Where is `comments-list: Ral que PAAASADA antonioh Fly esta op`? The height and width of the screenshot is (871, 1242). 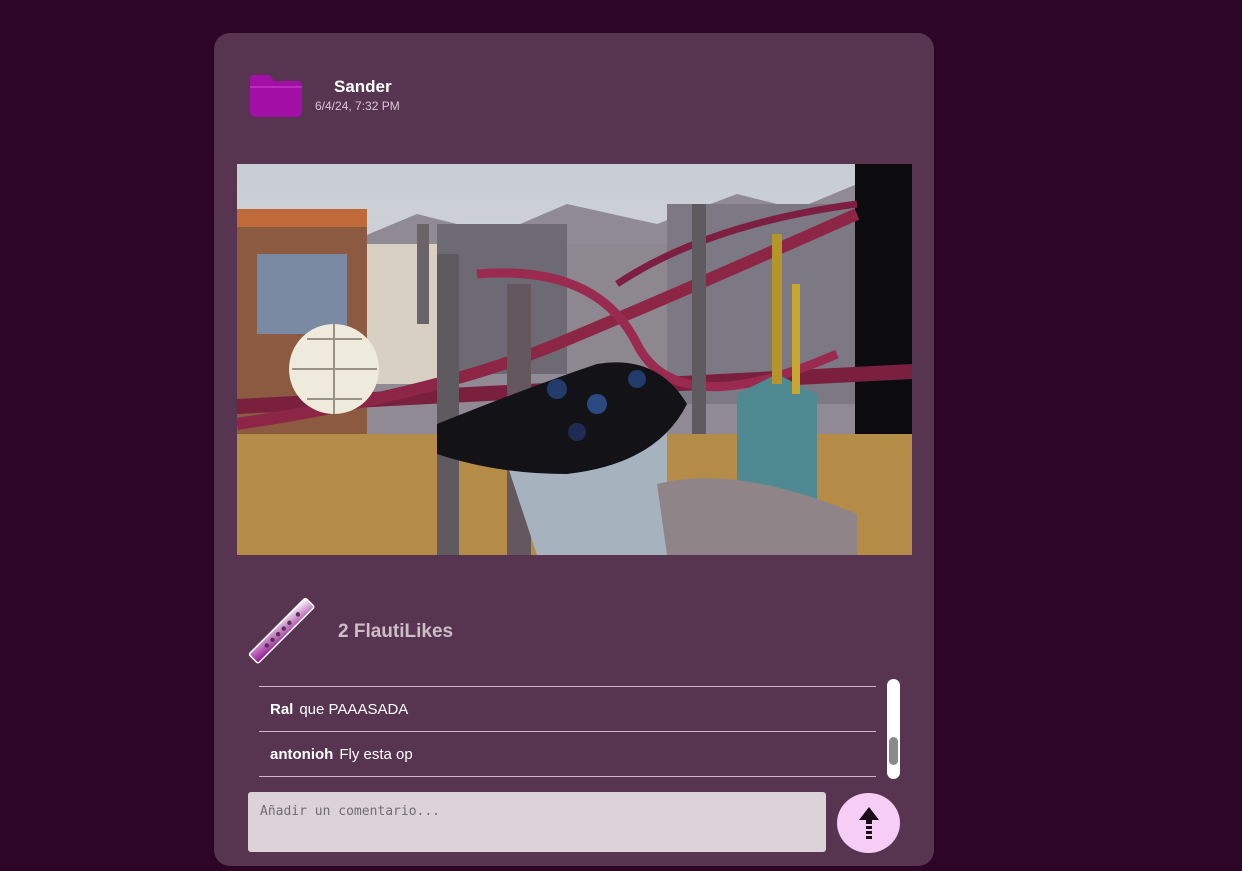 comments-list: Ral que PAAASADA antonioh Fly esta op is located at coordinates (567, 732).